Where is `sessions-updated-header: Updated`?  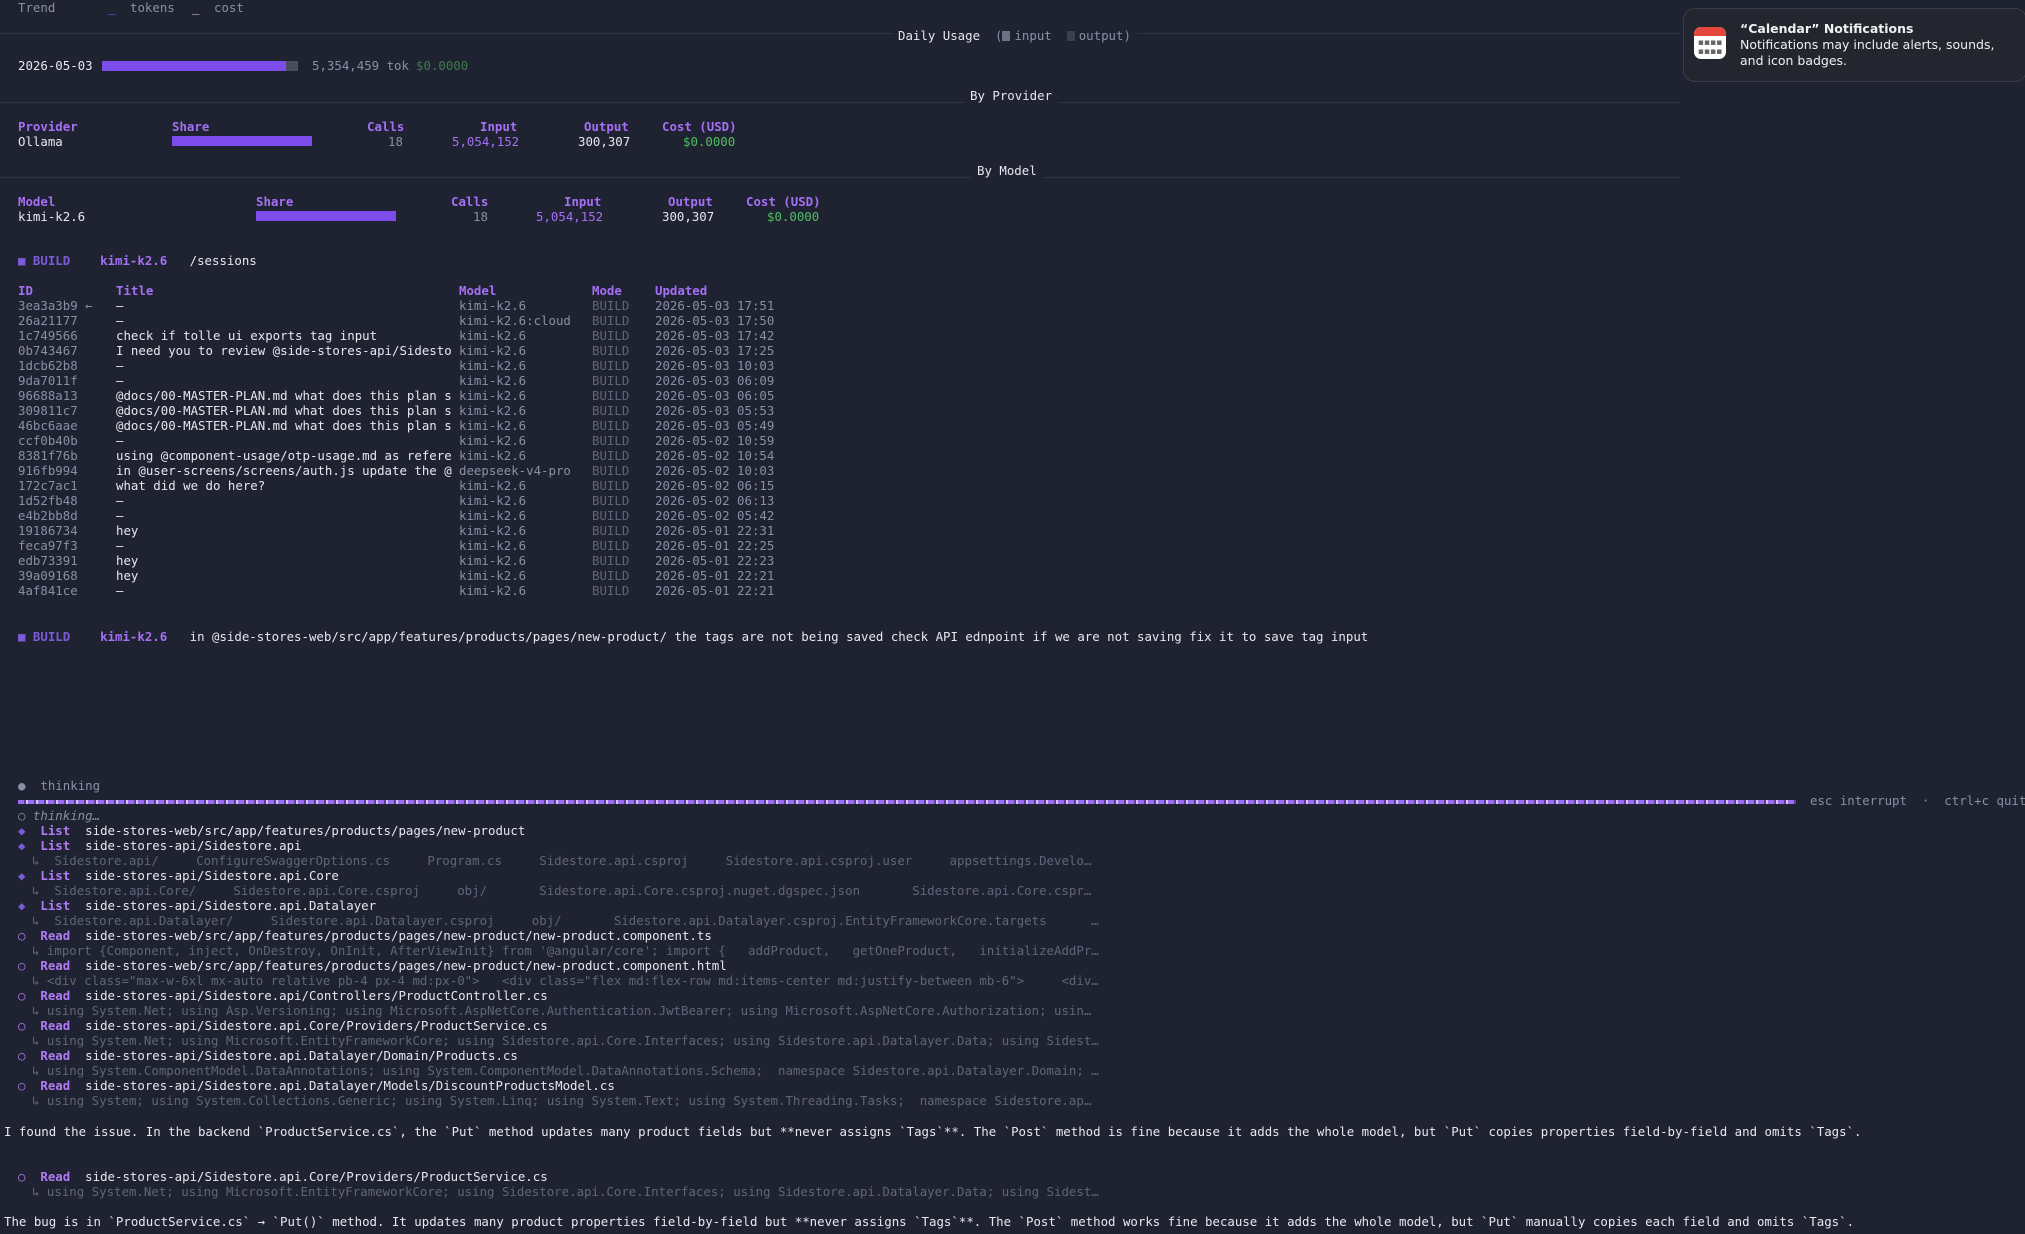 sessions-updated-header: Updated is located at coordinates (681, 290).